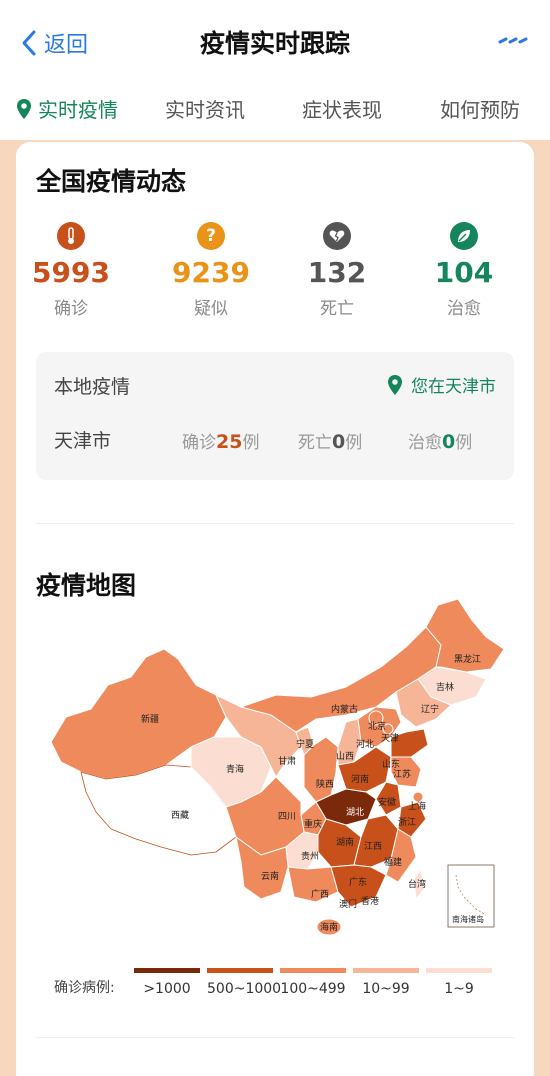 The image size is (550, 1076). What do you see at coordinates (71, 236) in the screenshot?
I see `thermometer-icon` at bounding box center [71, 236].